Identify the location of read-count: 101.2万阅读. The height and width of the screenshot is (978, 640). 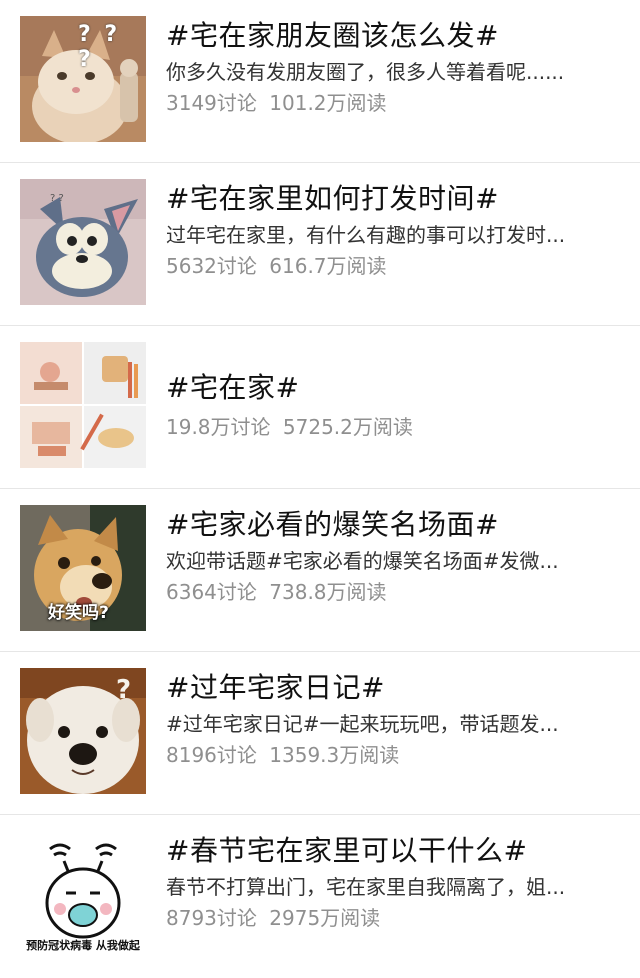
(328, 103).